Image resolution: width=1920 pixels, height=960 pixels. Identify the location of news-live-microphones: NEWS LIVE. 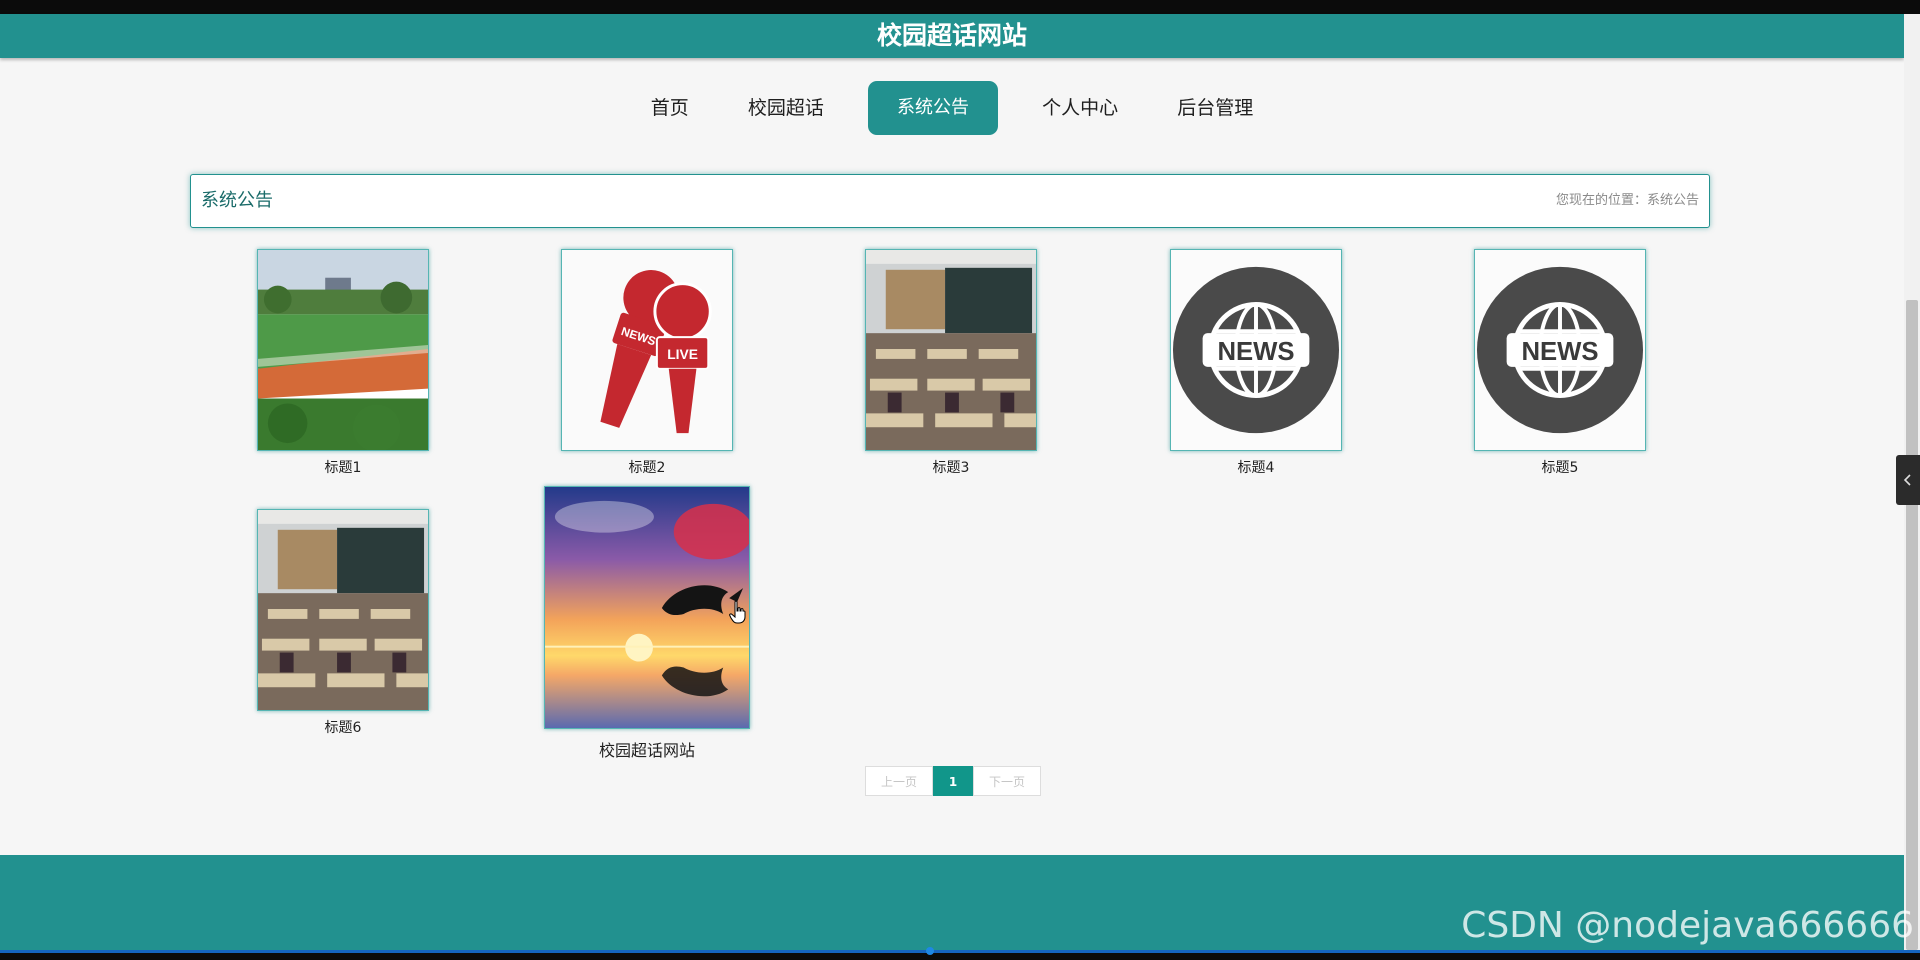
(647, 350).